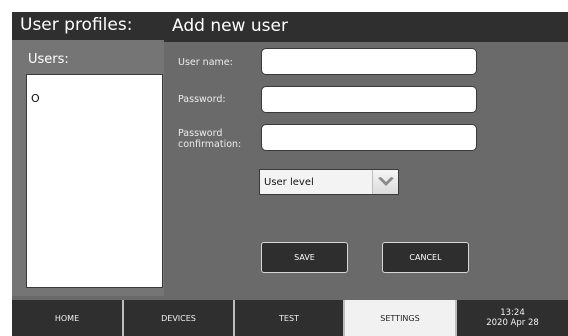 This screenshot has width=568, height=336. I want to click on user-level-select: User level, so click(329, 182).